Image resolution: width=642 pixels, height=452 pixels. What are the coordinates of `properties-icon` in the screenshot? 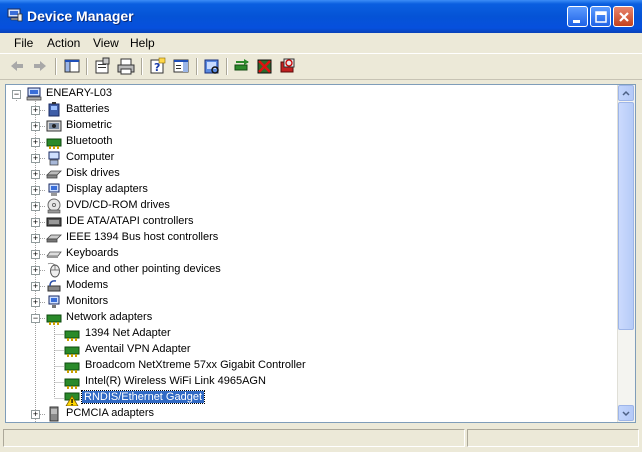 It's located at (102, 65).